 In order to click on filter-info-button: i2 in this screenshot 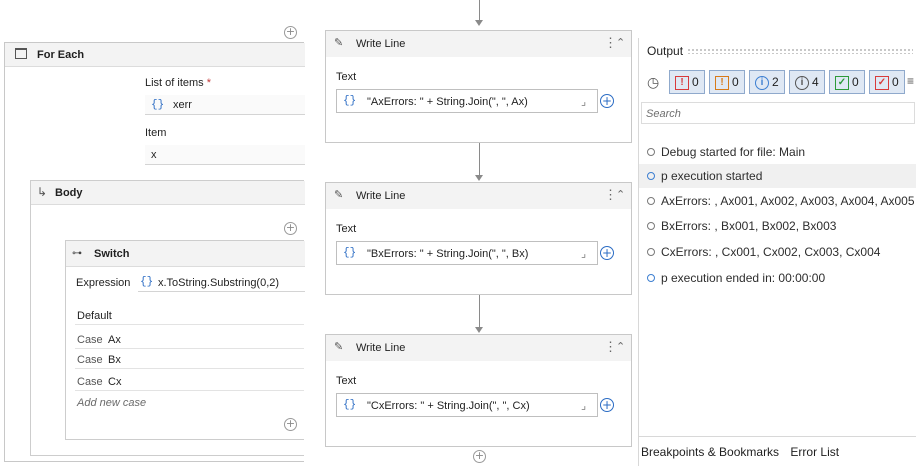, I will do `click(767, 82)`.